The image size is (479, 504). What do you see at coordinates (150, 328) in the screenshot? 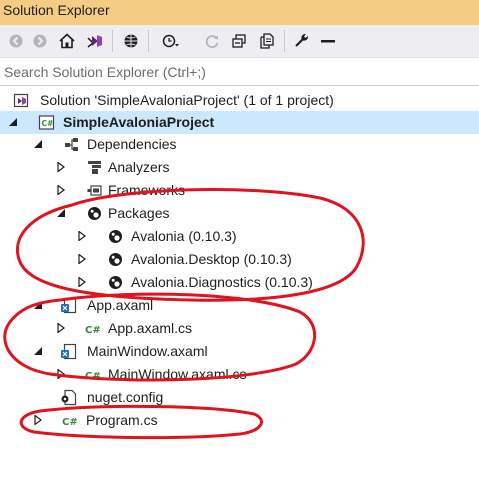
I see `tree-item-label: App.axaml.cs` at bounding box center [150, 328].